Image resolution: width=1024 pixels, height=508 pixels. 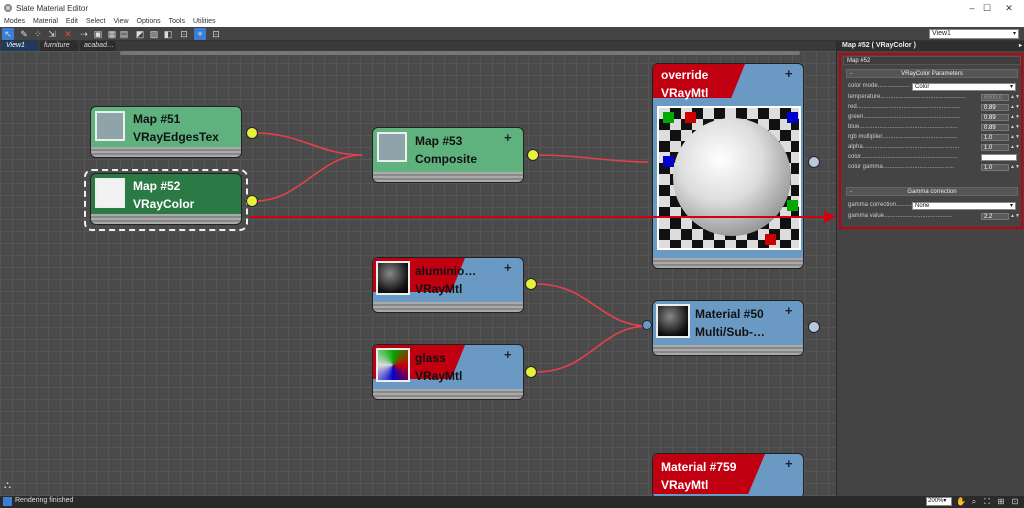 What do you see at coordinates (448, 155) in the screenshot?
I see `node-map53: Map #53 Composite +` at bounding box center [448, 155].